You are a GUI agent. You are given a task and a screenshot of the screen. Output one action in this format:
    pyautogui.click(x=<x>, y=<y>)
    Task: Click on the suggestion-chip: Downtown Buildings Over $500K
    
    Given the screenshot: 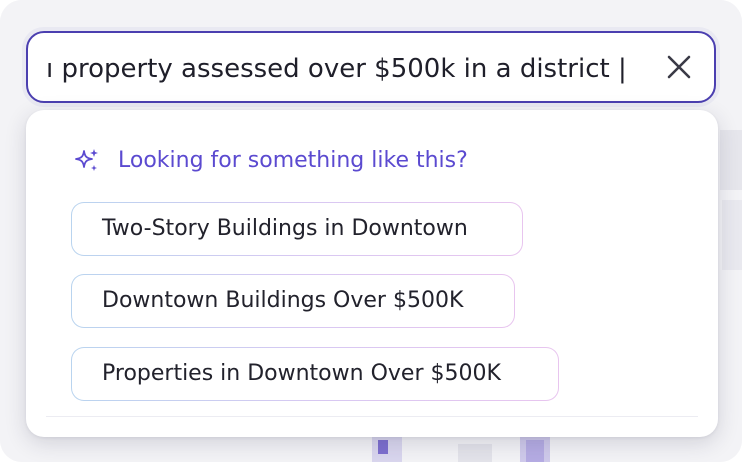 What is the action you would take?
    pyautogui.click(x=293, y=301)
    